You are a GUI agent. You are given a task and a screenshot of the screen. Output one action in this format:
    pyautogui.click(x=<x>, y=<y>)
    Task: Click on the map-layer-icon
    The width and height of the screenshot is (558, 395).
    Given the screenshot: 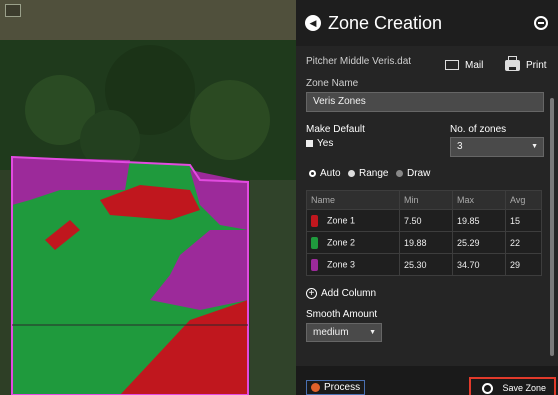 What is the action you would take?
    pyautogui.click(x=13, y=10)
    